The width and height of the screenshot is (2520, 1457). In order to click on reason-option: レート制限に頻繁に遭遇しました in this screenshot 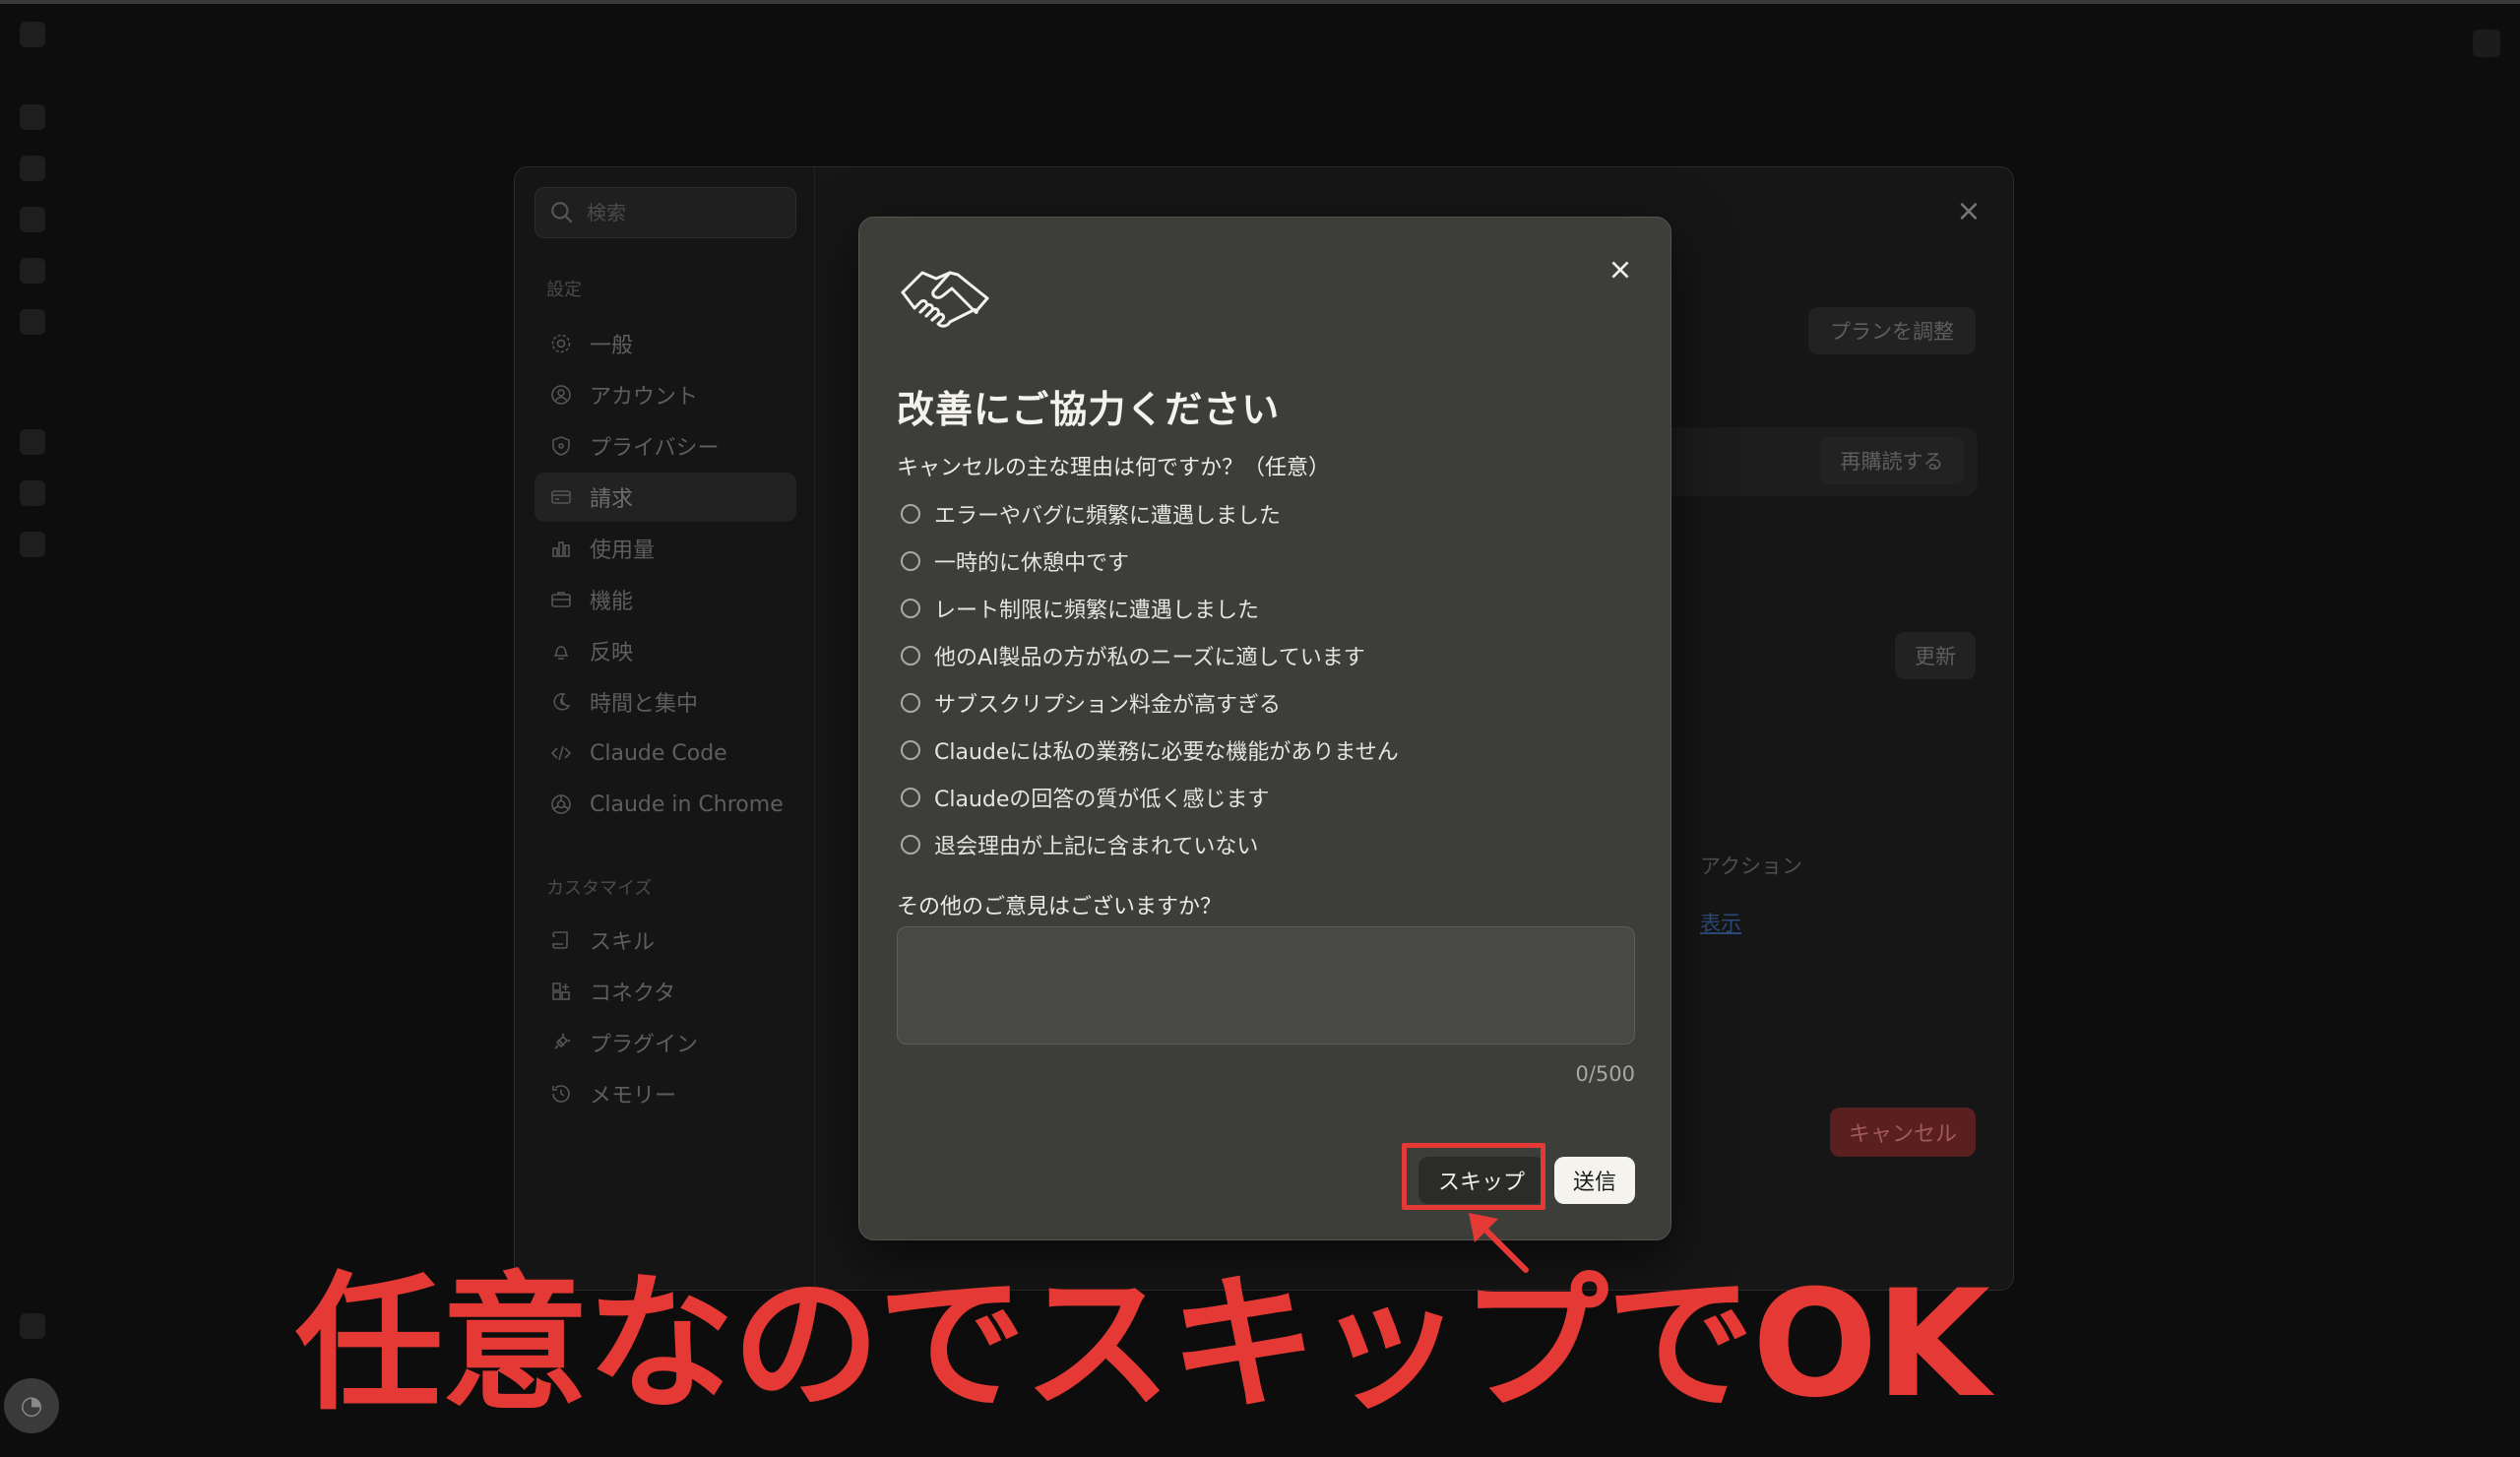, I will do `click(1080, 608)`.